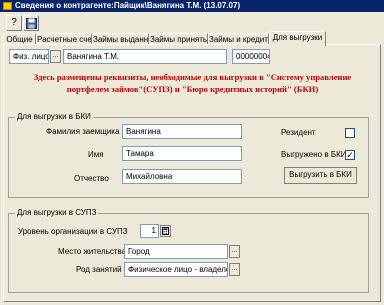  I want to click on resident-checkbox, so click(350, 133).